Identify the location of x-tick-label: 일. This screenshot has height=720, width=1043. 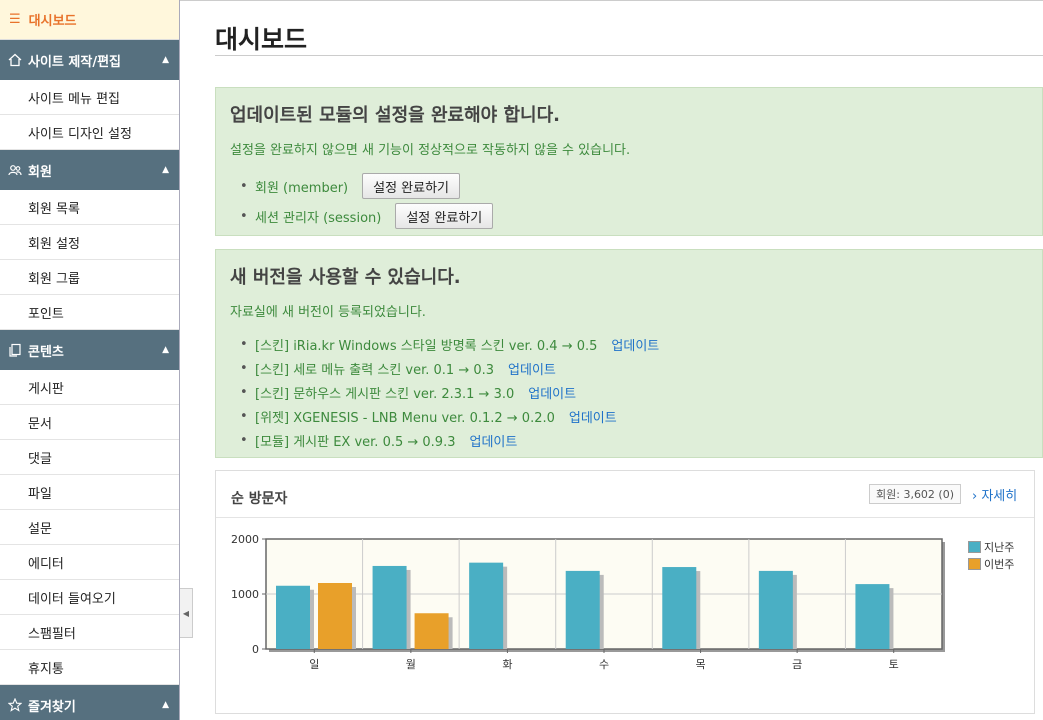
(314, 664).